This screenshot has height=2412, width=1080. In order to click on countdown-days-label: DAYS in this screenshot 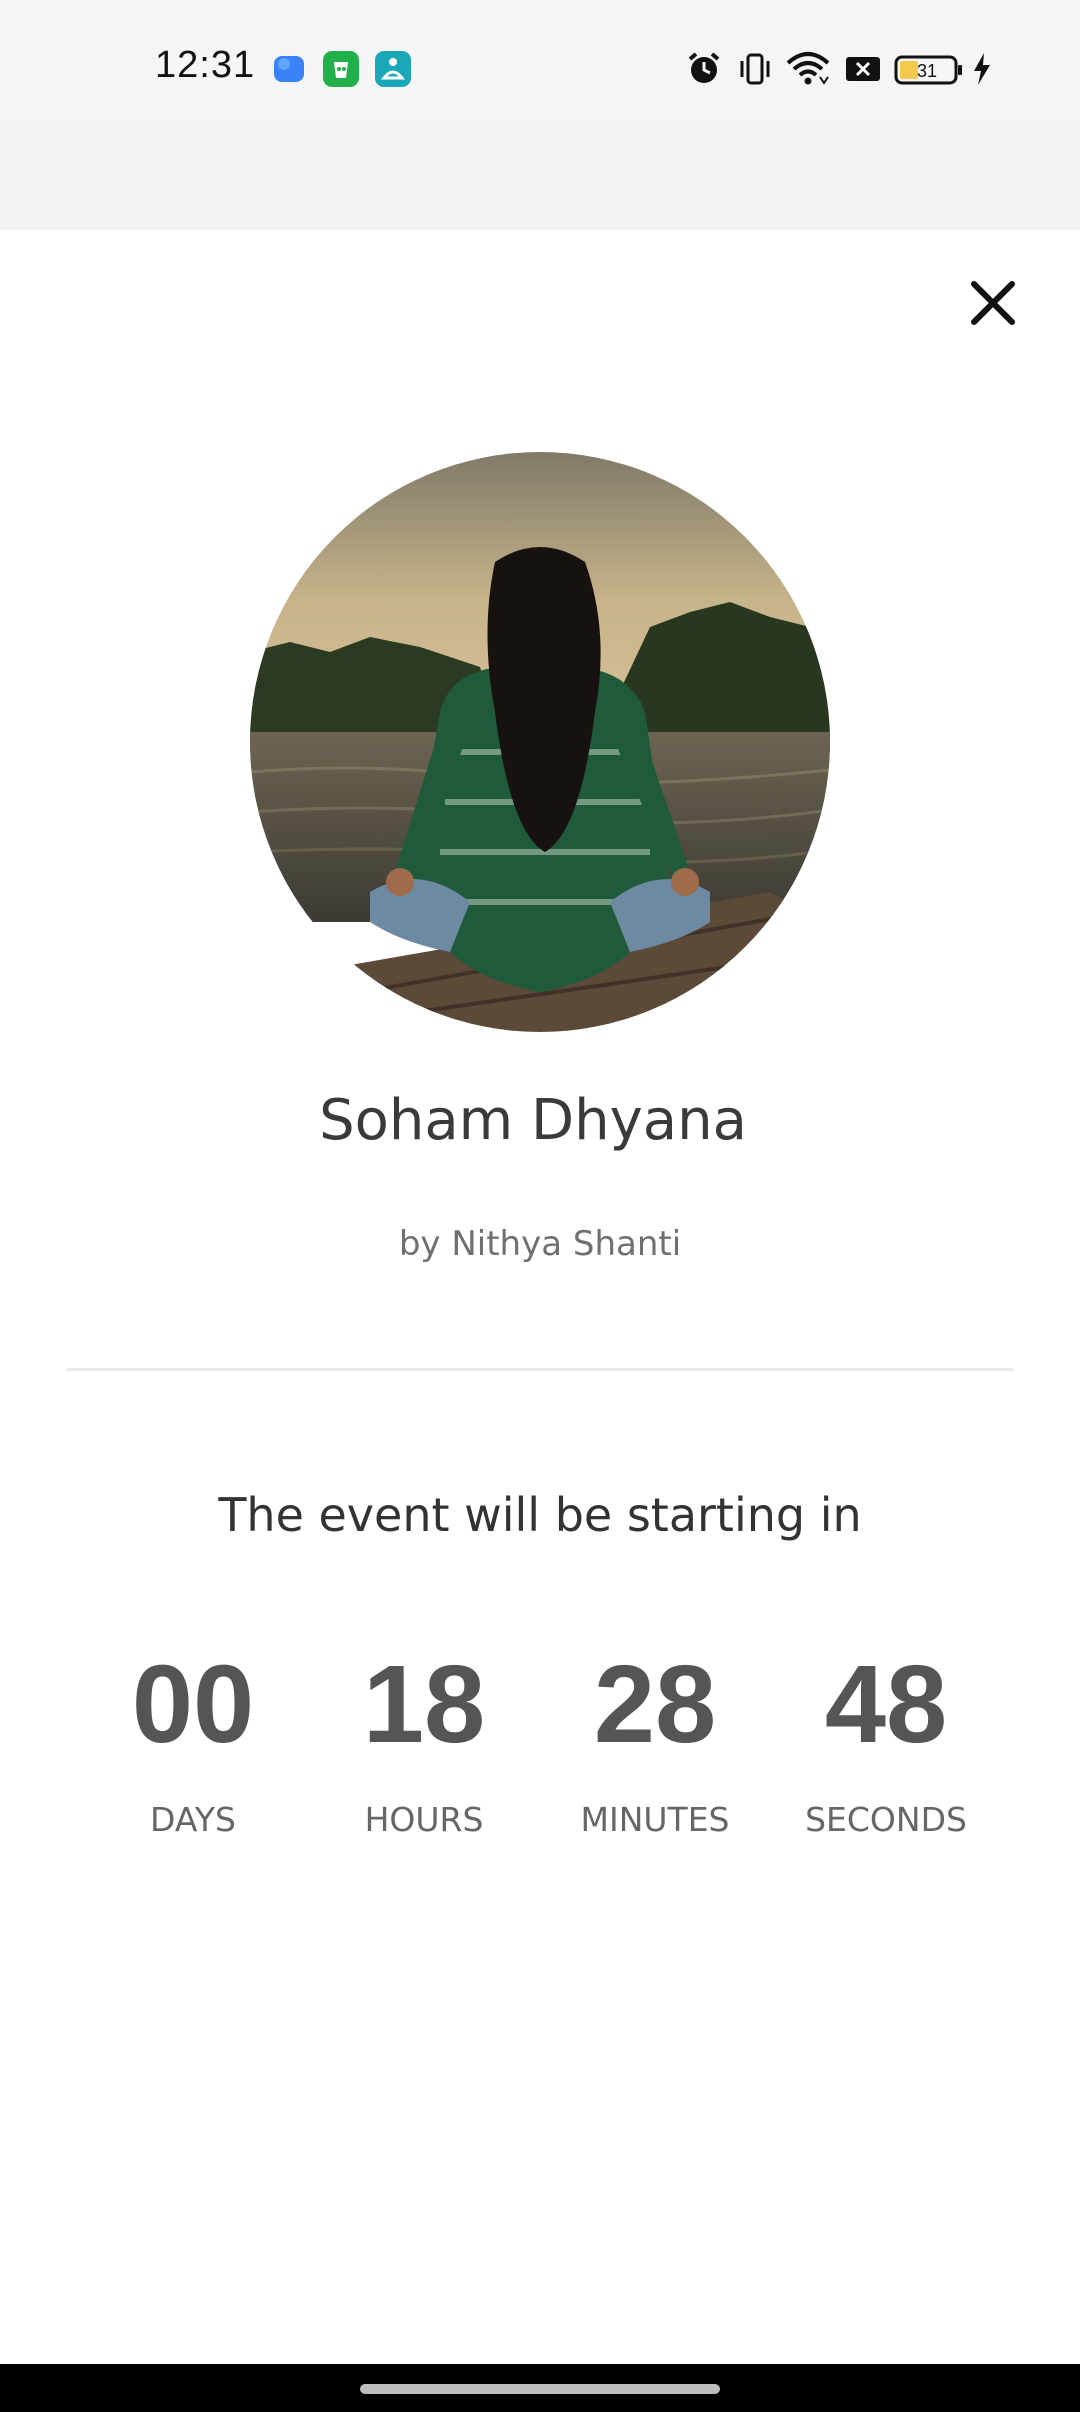, I will do `click(193, 1819)`.